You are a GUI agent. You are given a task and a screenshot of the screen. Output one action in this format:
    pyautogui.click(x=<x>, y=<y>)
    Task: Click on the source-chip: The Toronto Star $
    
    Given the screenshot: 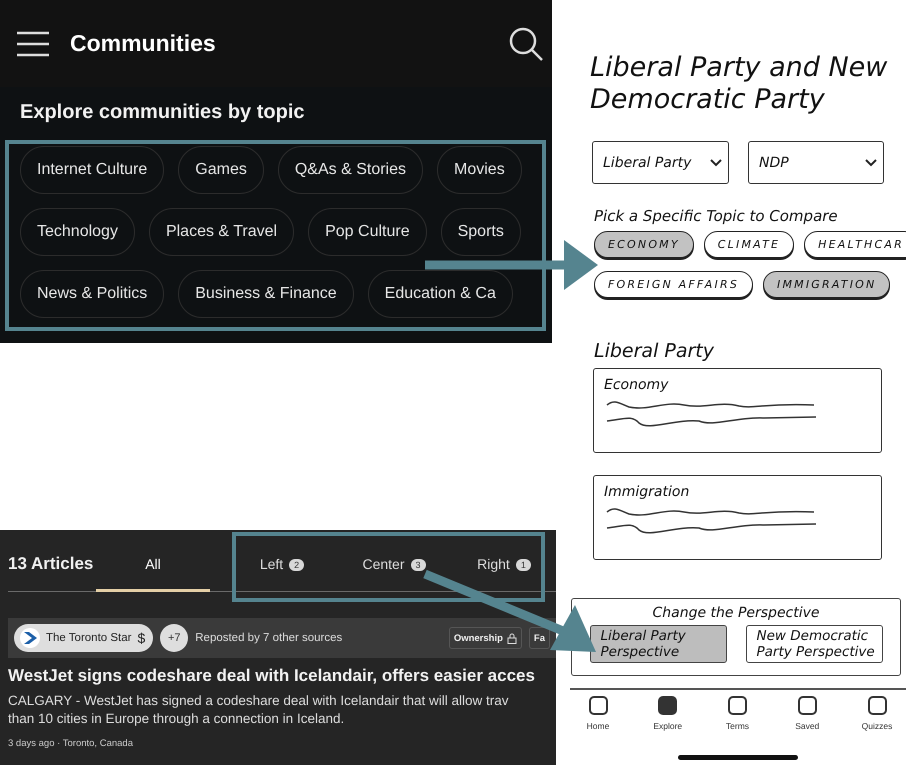 What is the action you would take?
    pyautogui.click(x=84, y=638)
    